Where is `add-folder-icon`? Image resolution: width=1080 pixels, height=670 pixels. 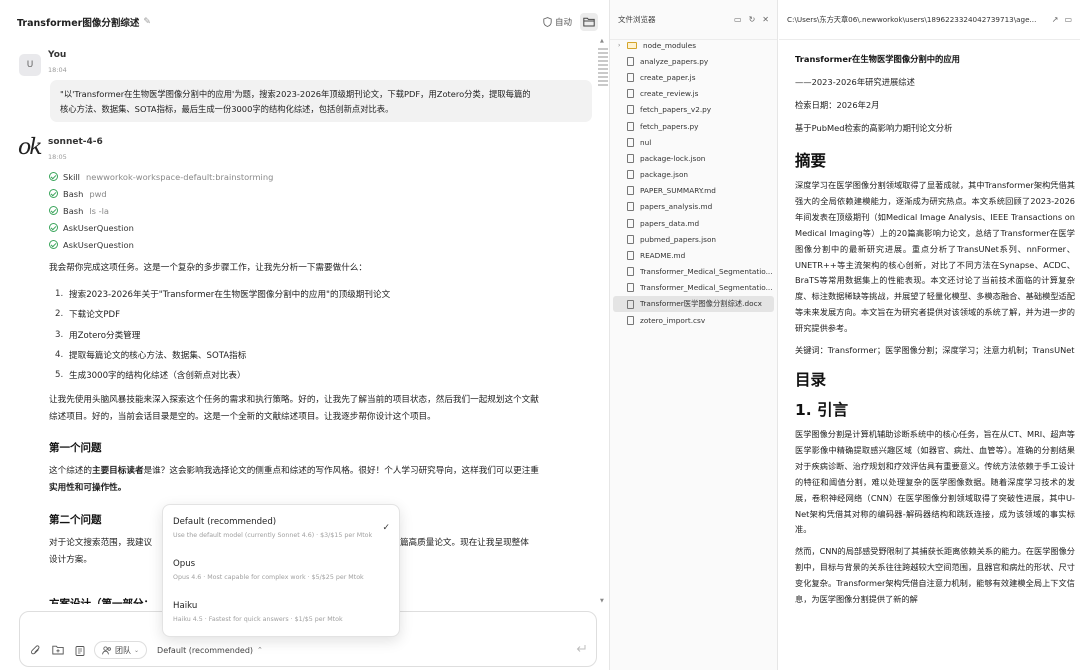
add-folder-icon is located at coordinates (58, 650).